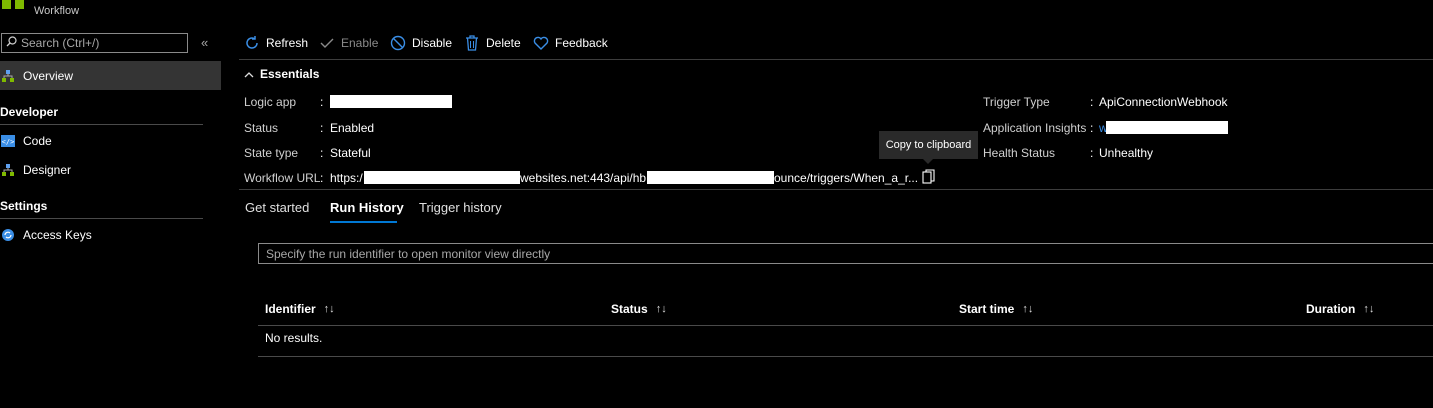 The image size is (1433, 408). I want to click on overview-icon, so click(8, 76).